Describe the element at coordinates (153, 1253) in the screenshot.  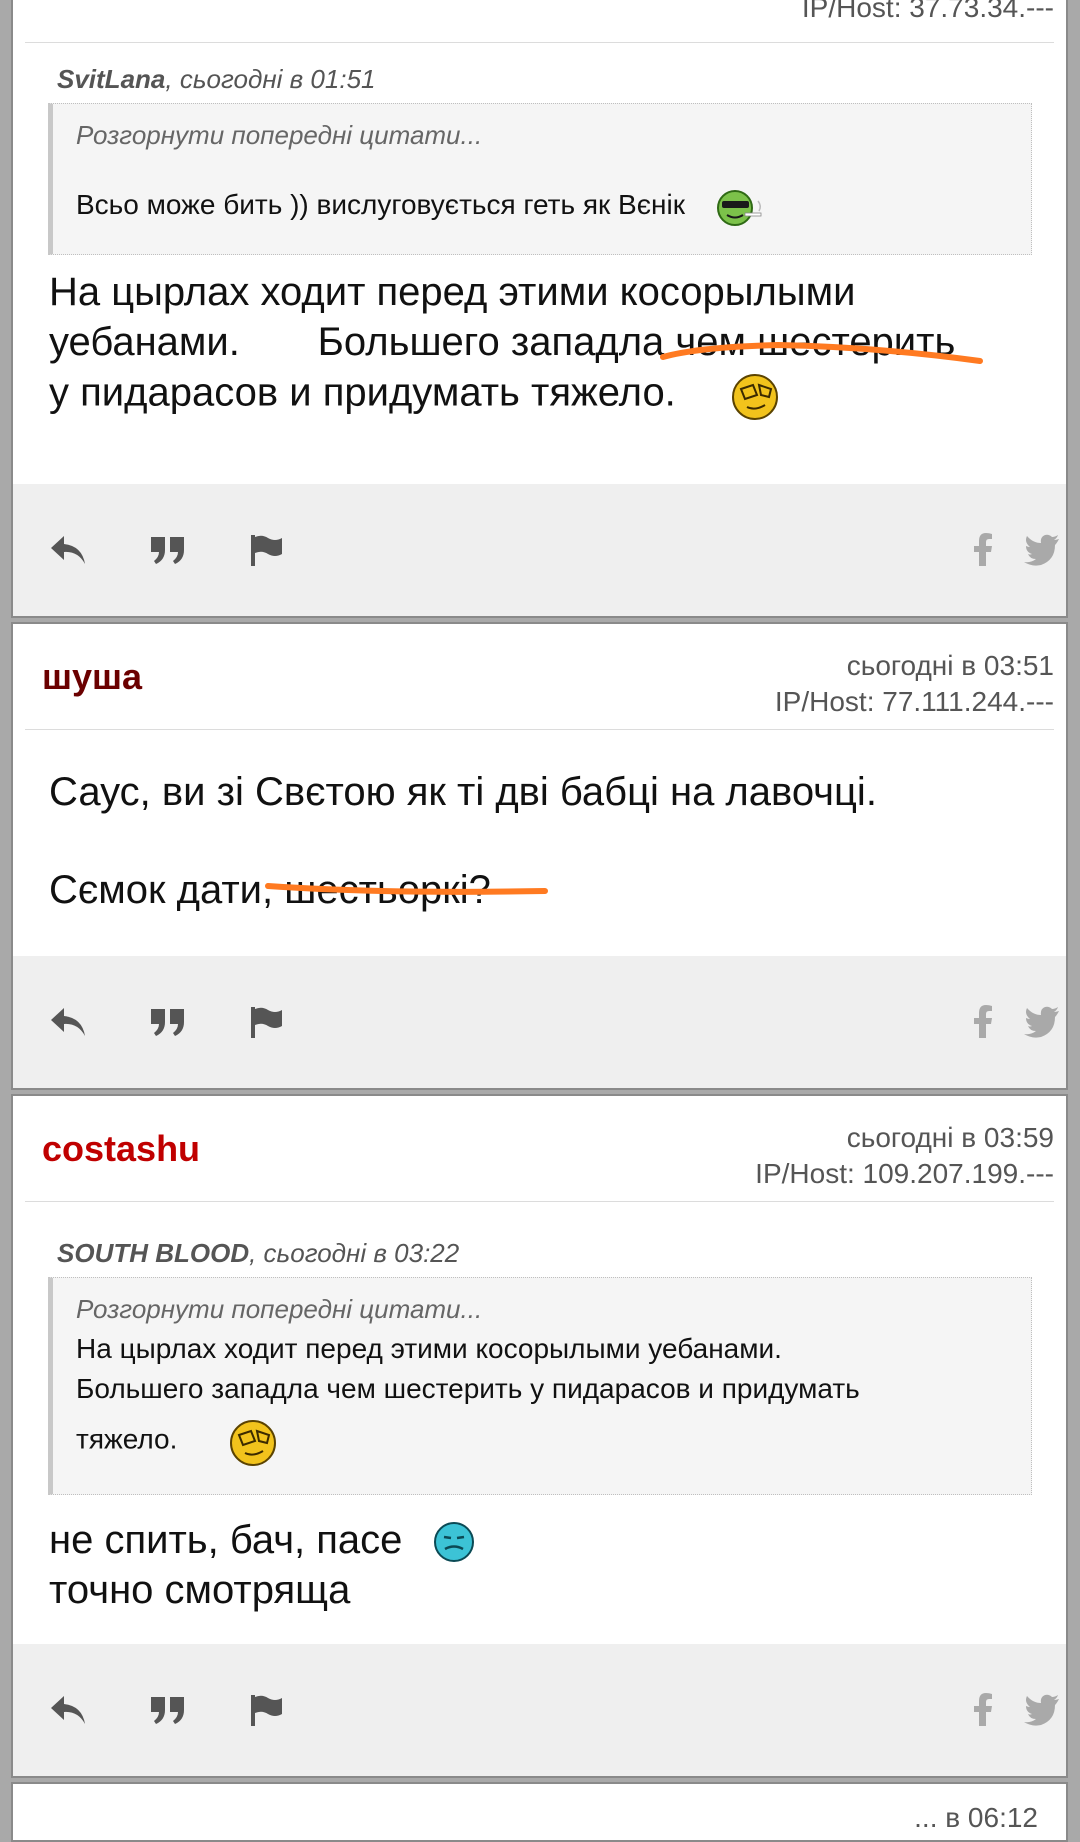
I see `quote-author: SOUTH BLOOD` at that location.